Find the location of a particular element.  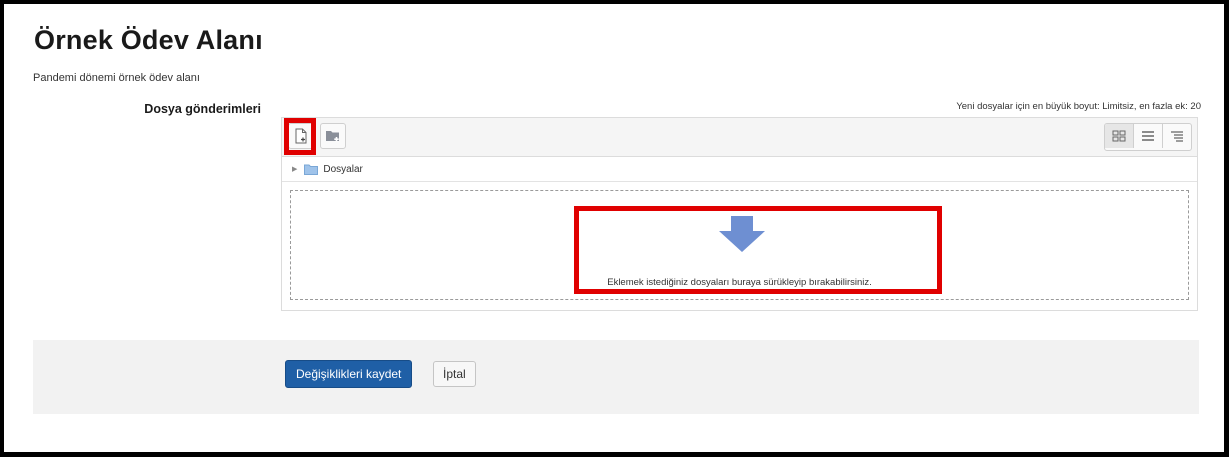

view-switcher is located at coordinates (1148, 137).